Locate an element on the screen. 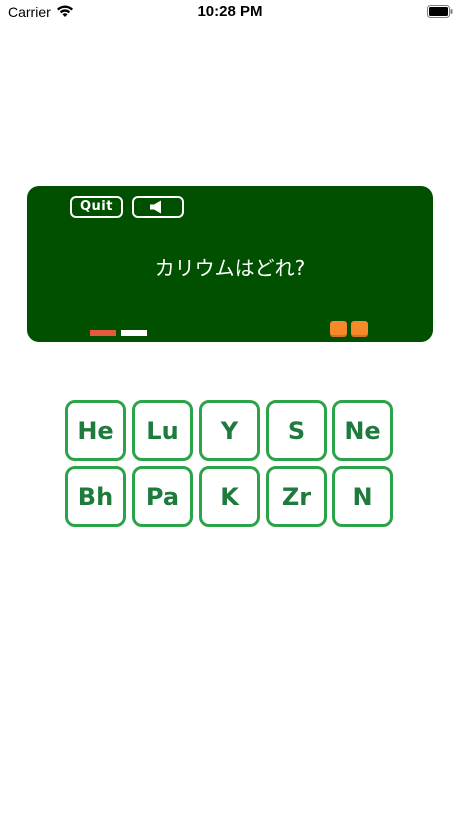  element-tile-he: He is located at coordinates (95, 430).